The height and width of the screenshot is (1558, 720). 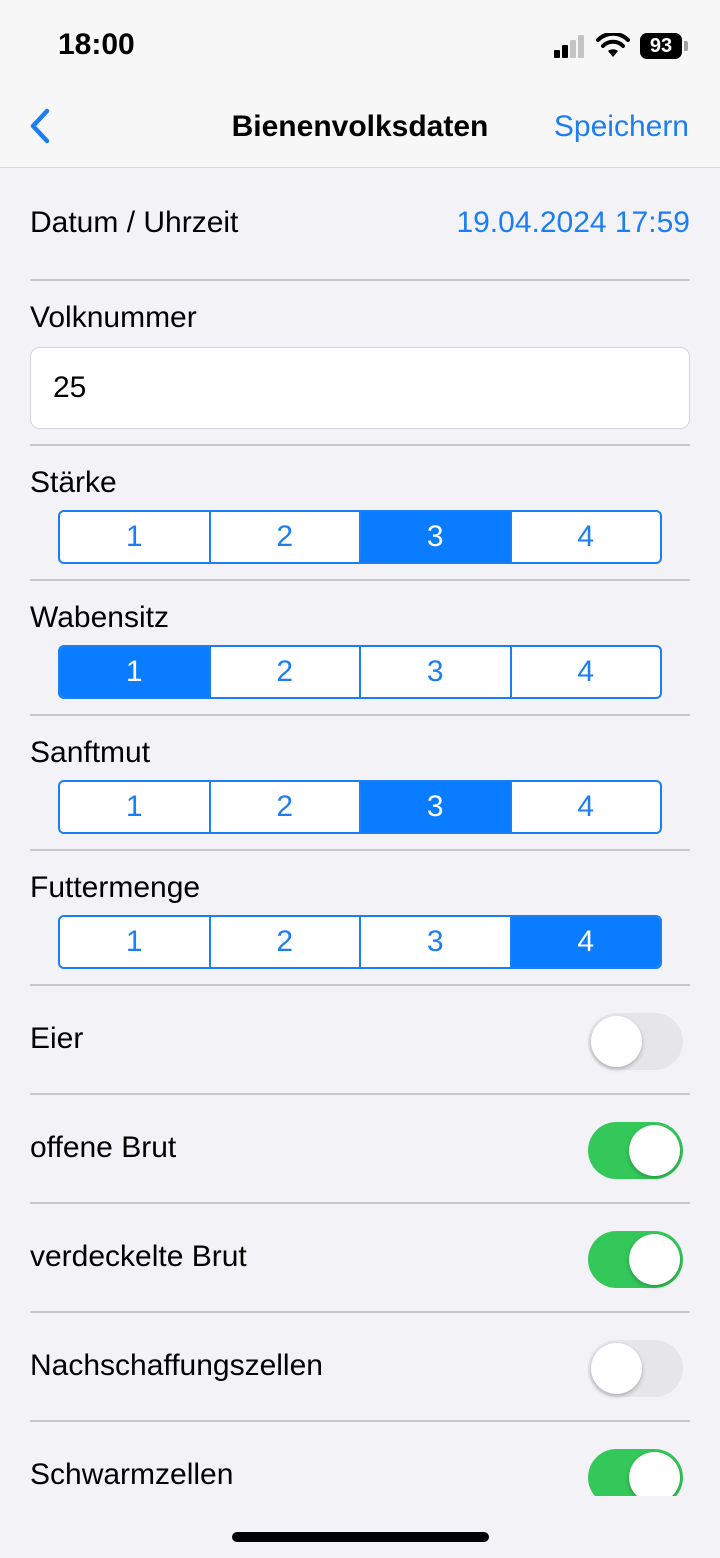 What do you see at coordinates (360, 1258) in the screenshot?
I see `toggle-row: verdeckelte Brut` at bounding box center [360, 1258].